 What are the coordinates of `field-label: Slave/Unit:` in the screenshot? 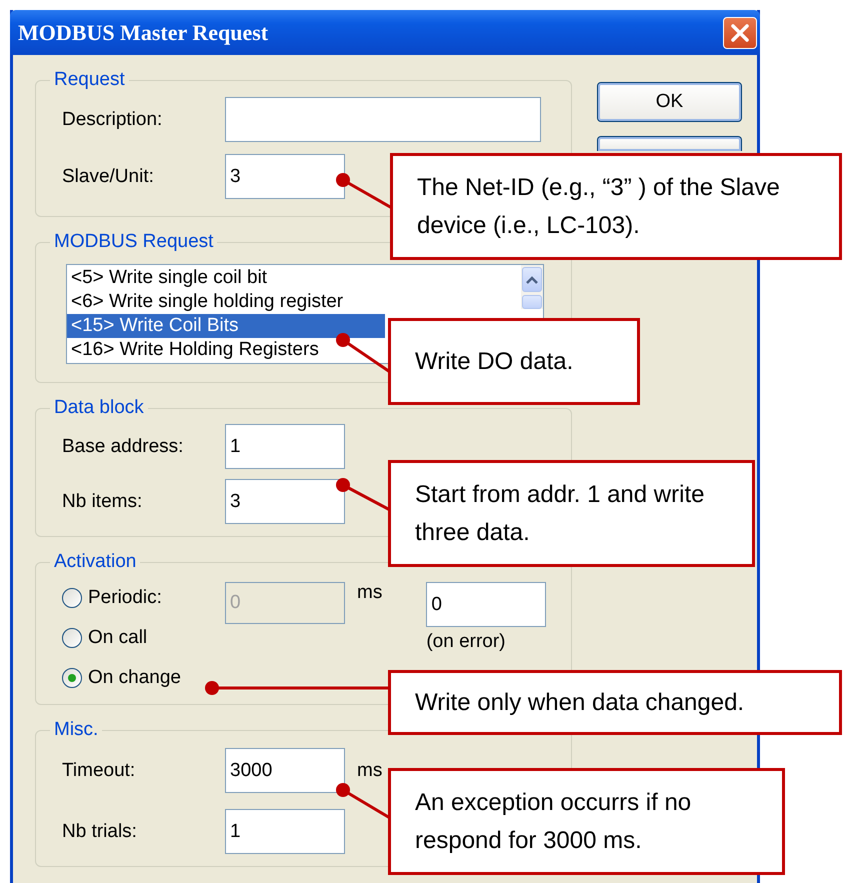 It's located at (108, 177).